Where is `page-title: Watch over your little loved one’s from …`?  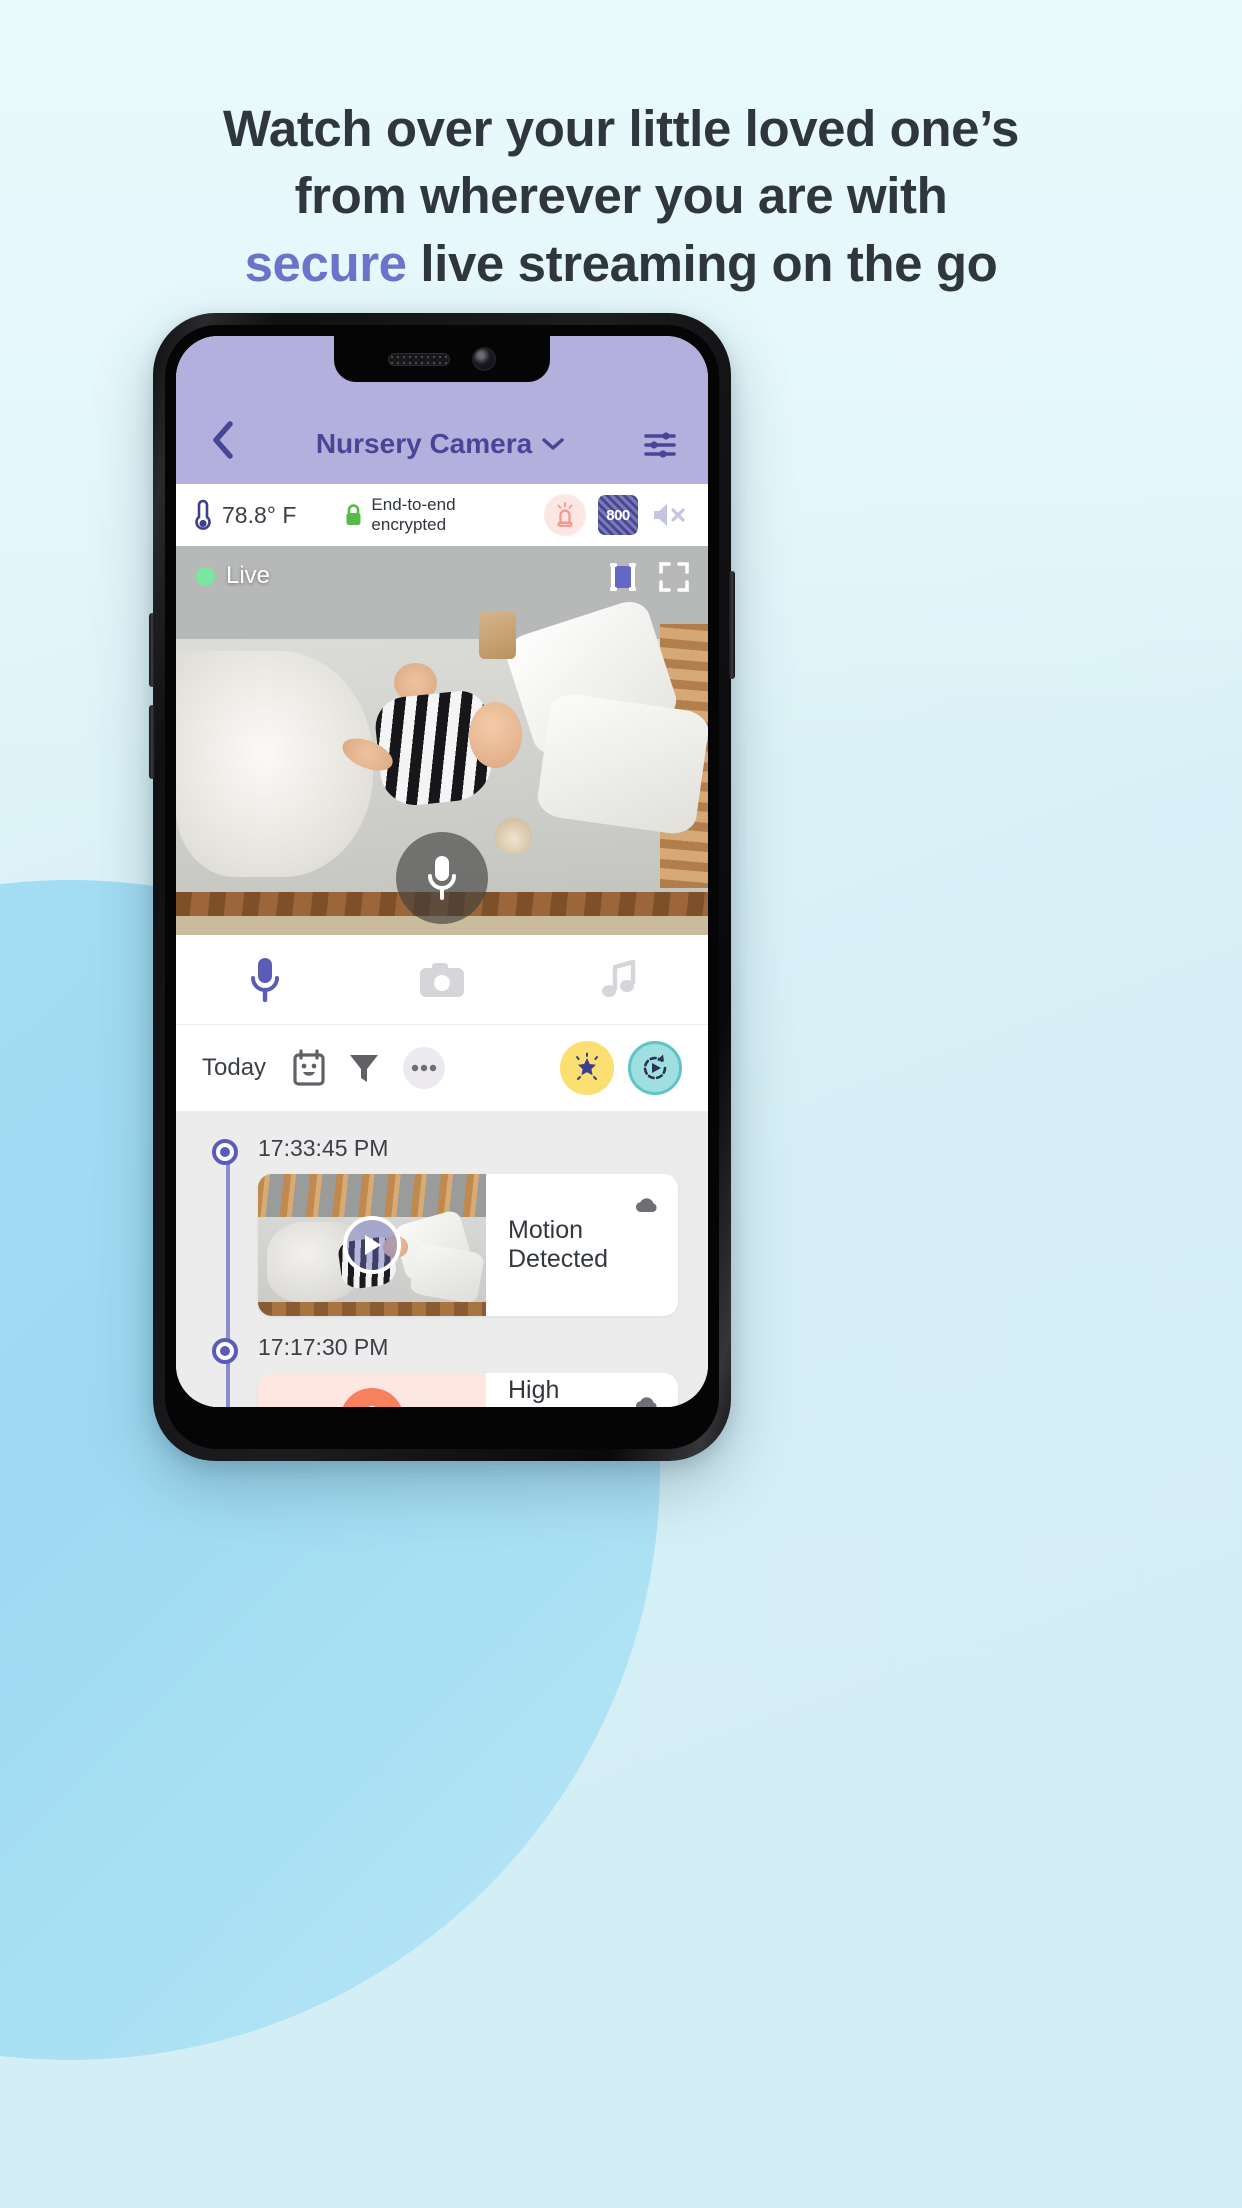 page-title: Watch over your little loved one’s from … is located at coordinates (621, 196).